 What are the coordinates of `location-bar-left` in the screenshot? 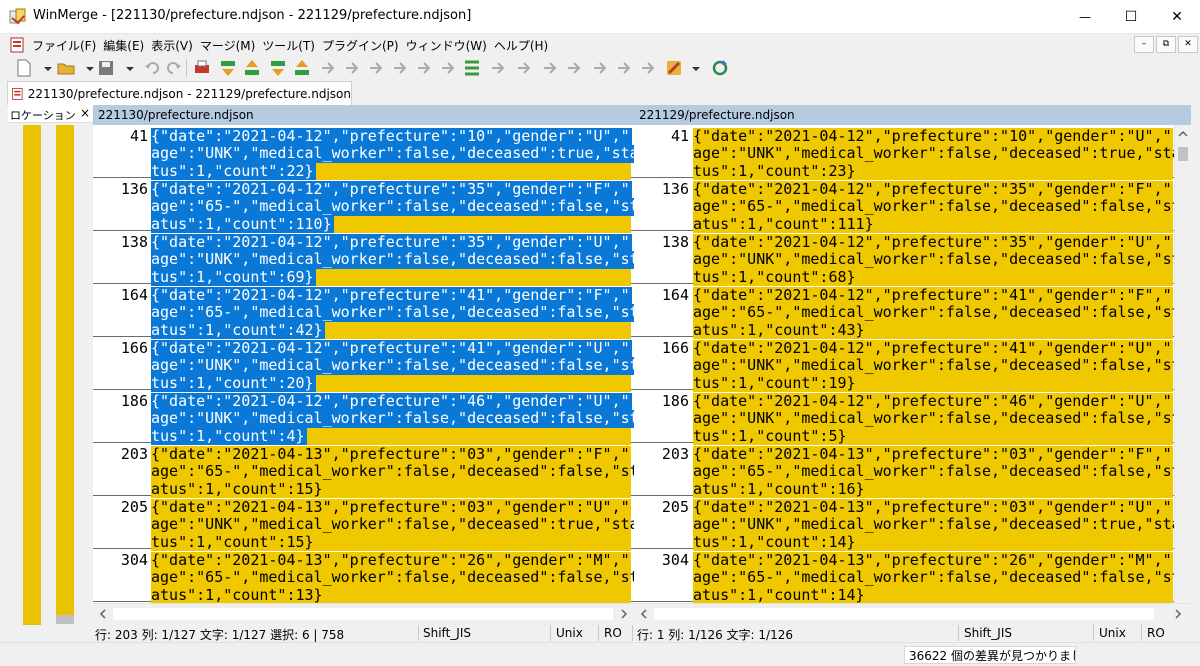 It's located at (32, 375).